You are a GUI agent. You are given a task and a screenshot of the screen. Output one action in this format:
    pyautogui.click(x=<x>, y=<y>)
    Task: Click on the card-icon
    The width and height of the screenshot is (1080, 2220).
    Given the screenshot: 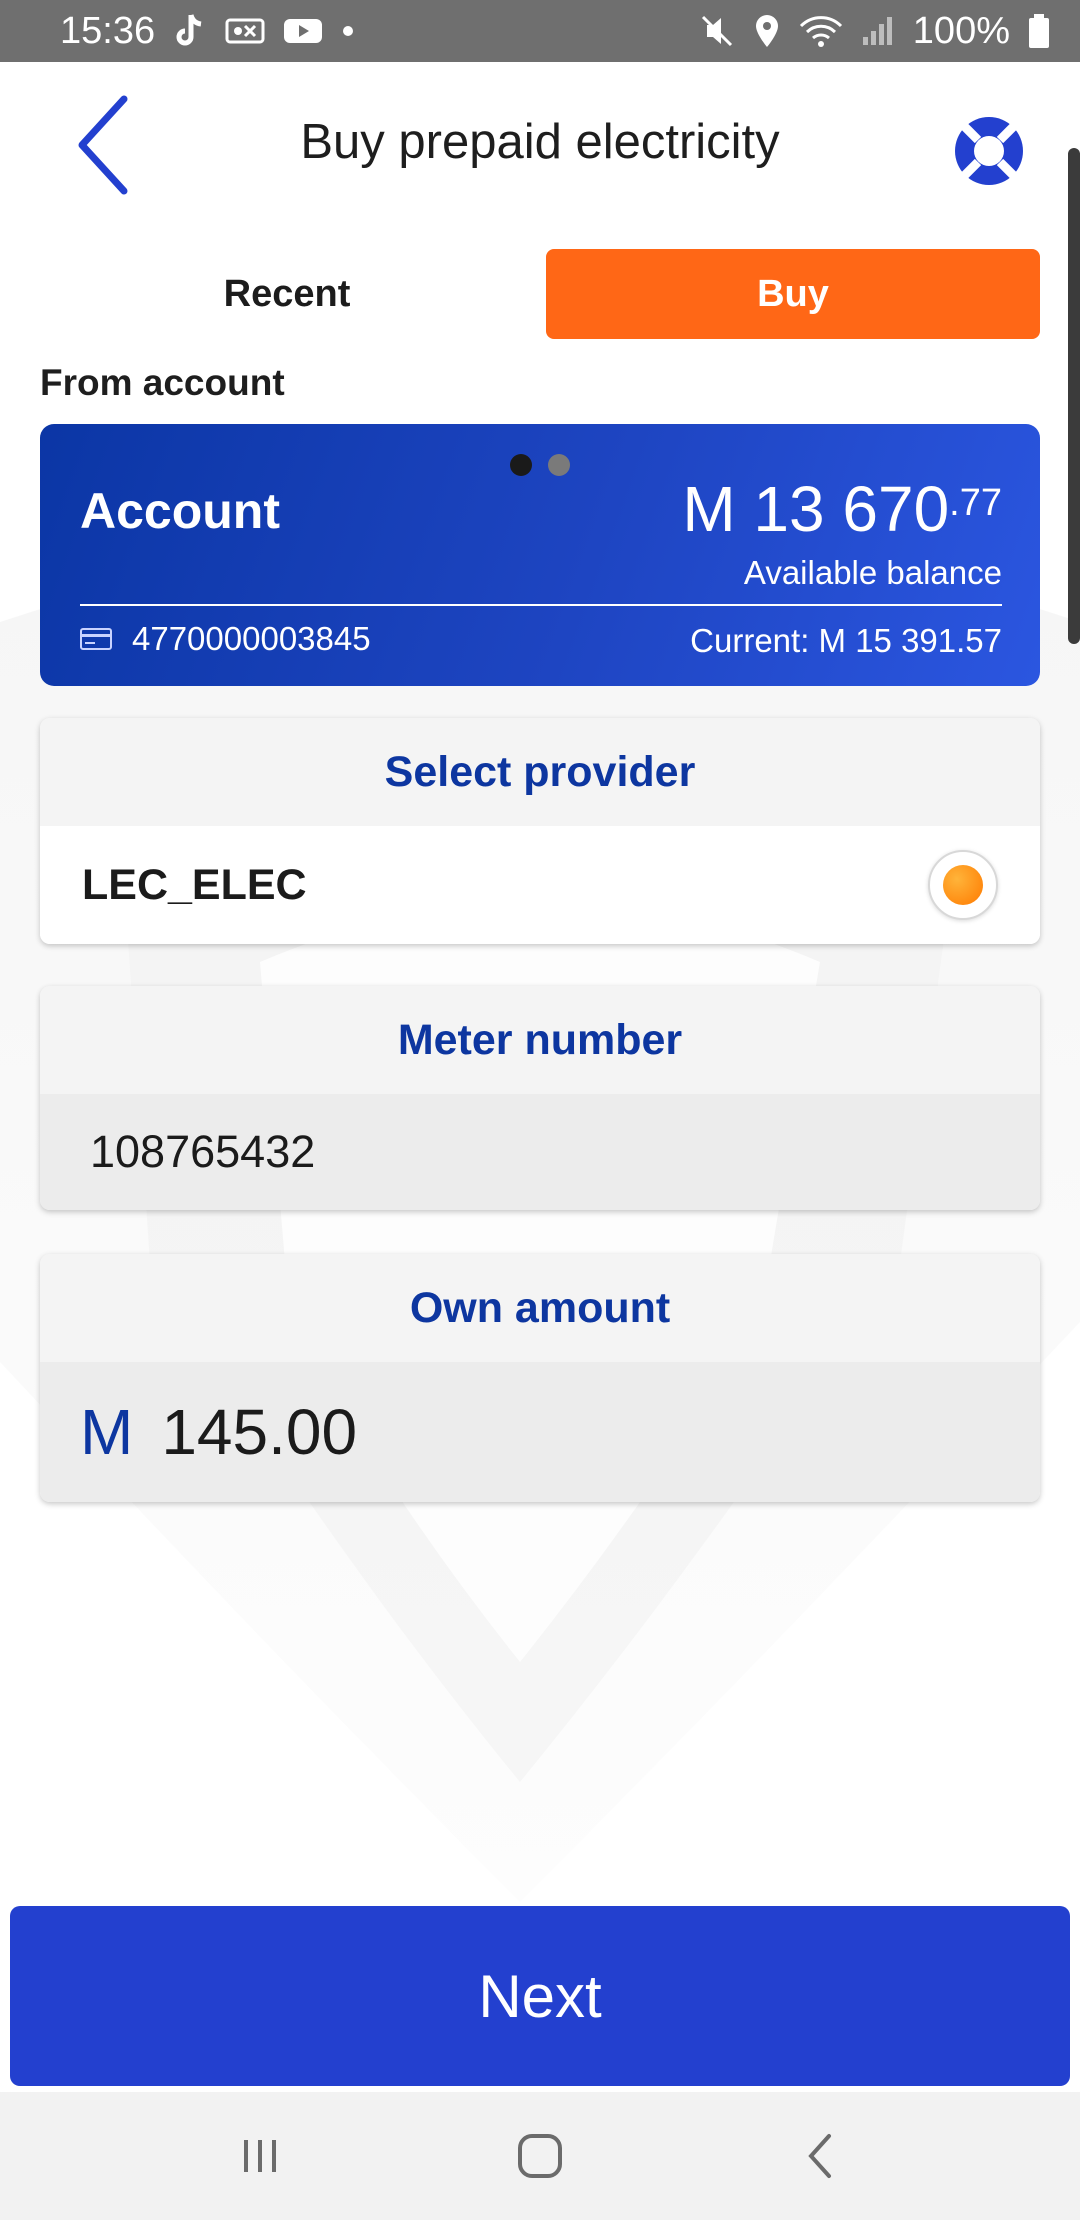 What is the action you would take?
    pyautogui.click(x=96, y=639)
    